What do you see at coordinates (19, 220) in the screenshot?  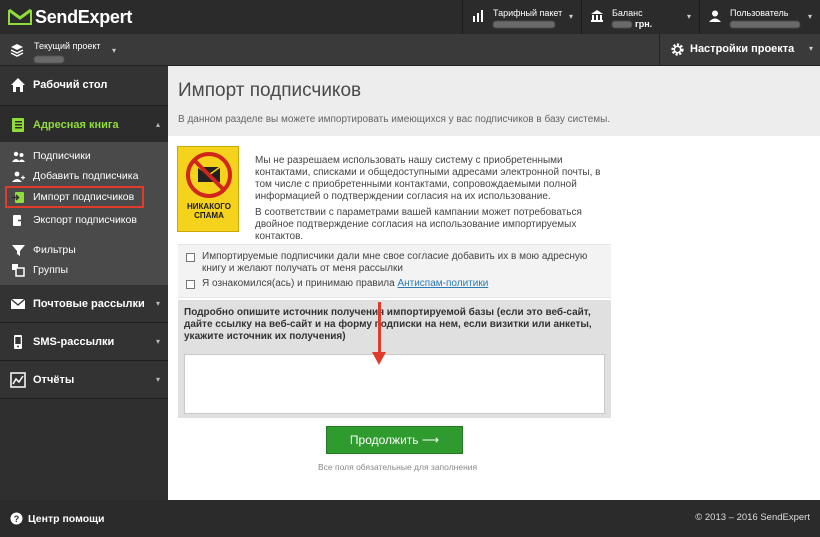 I see `export-icon` at bounding box center [19, 220].